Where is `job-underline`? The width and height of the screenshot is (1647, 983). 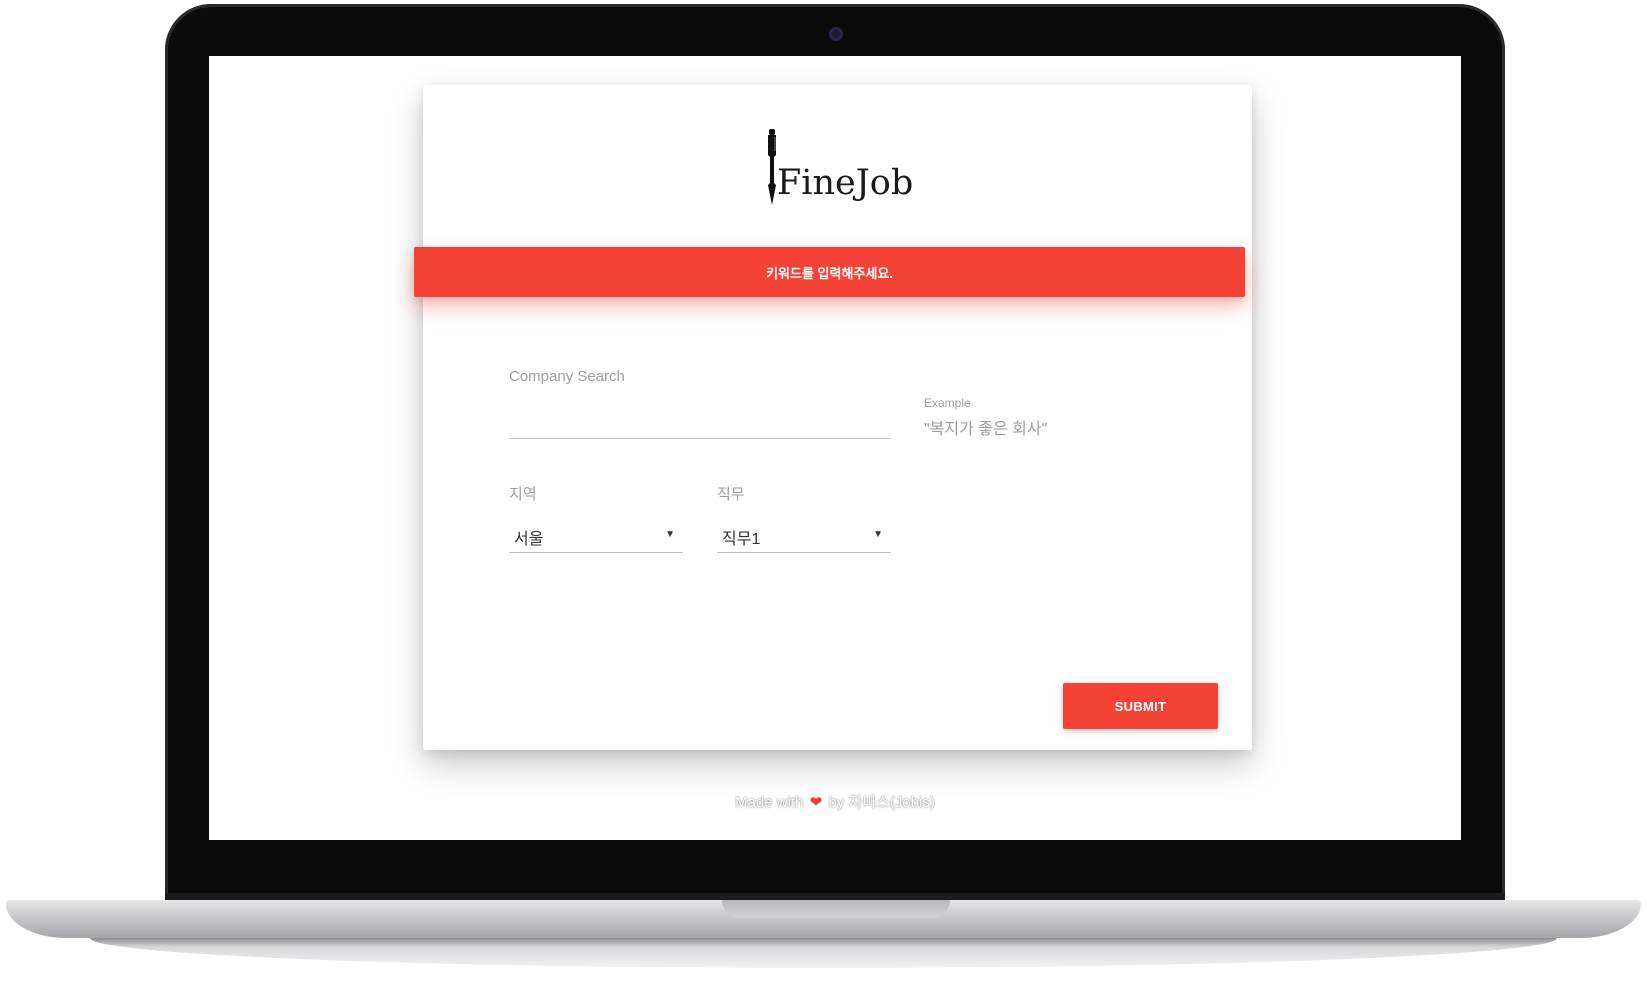
job-underline is located at coordinates (804, 552).